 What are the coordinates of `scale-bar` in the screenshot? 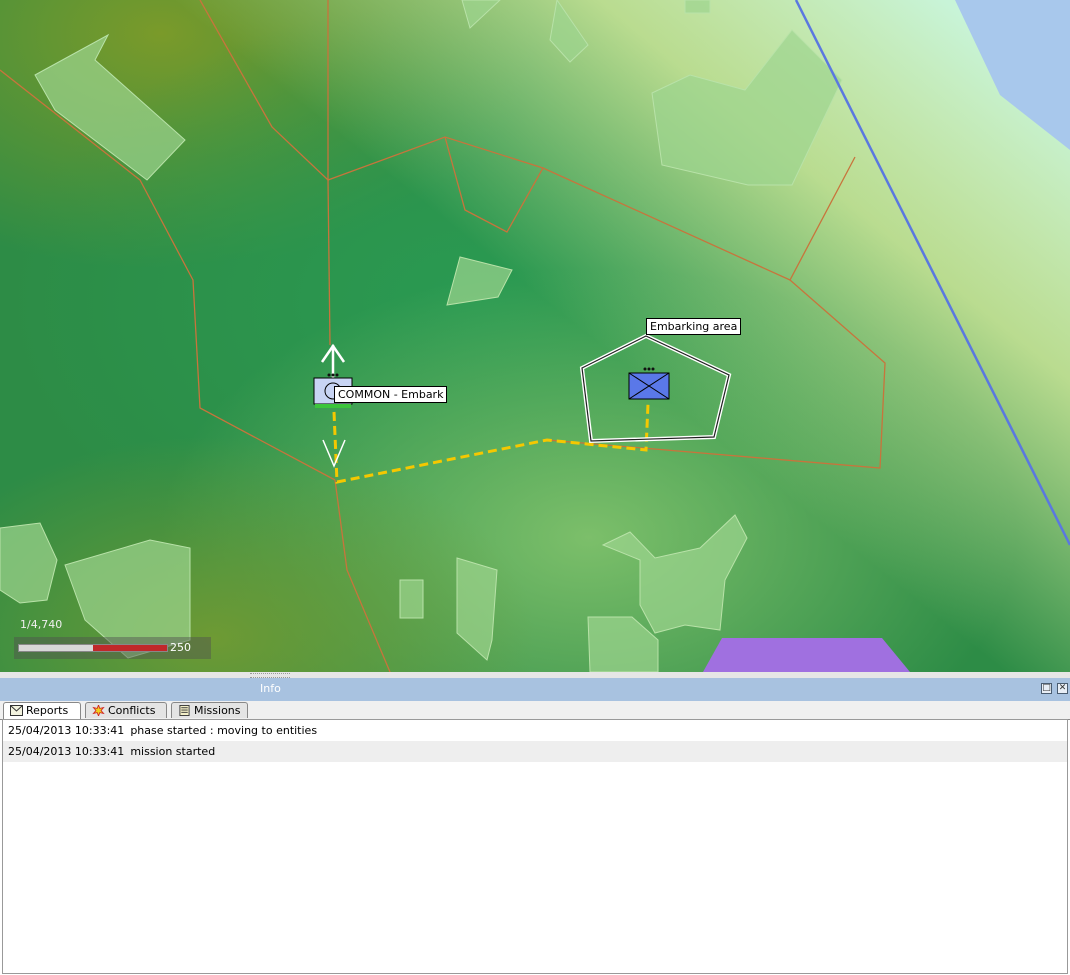 It's located at (93, 648).